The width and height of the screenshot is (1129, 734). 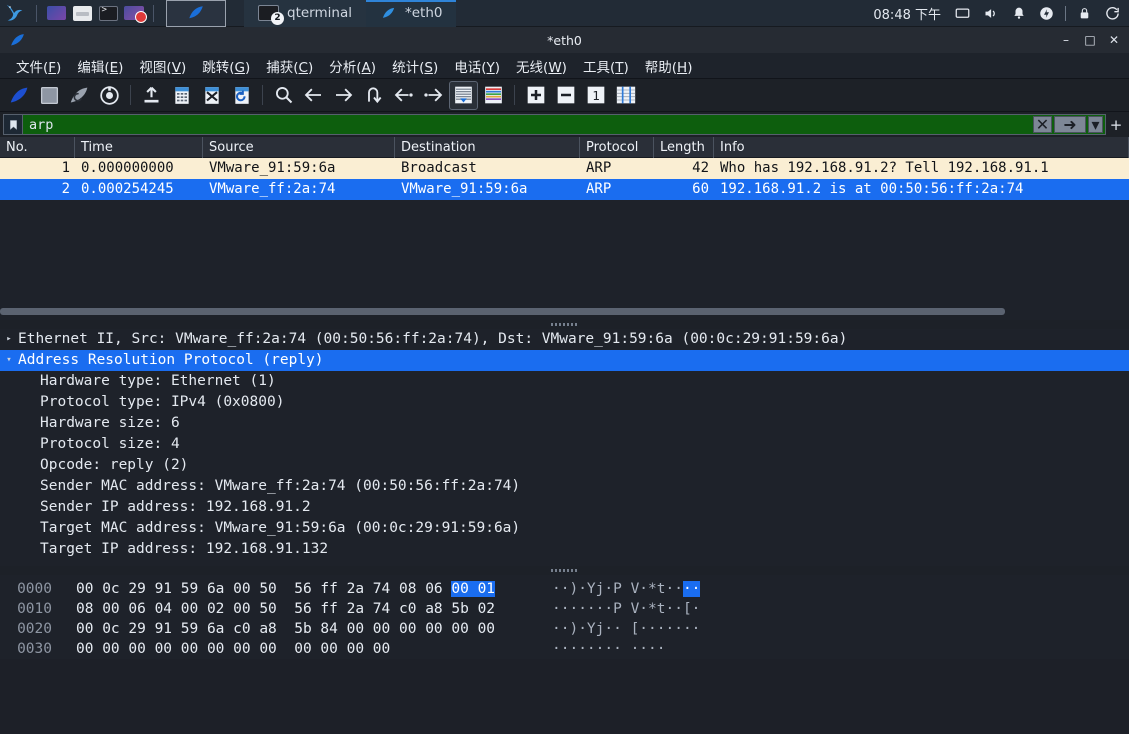 I want to click on folder-icon, so click(x=82, y=13).